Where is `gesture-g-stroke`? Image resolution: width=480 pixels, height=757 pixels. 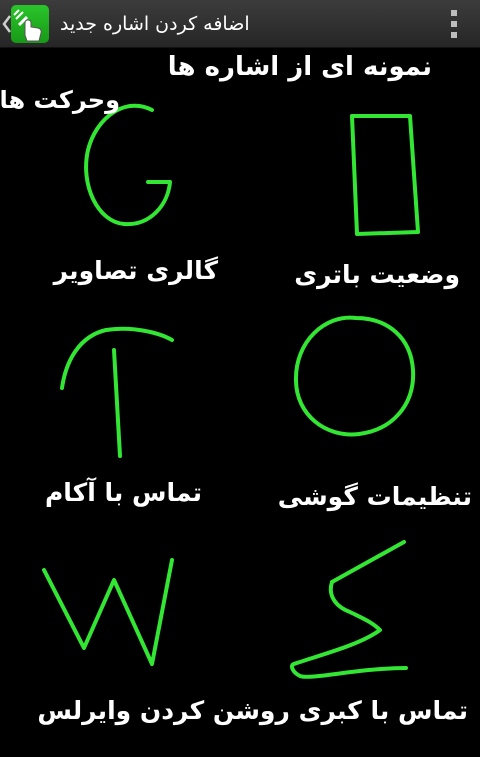
gesture-g-stroke is located at coordinates (128, 165).